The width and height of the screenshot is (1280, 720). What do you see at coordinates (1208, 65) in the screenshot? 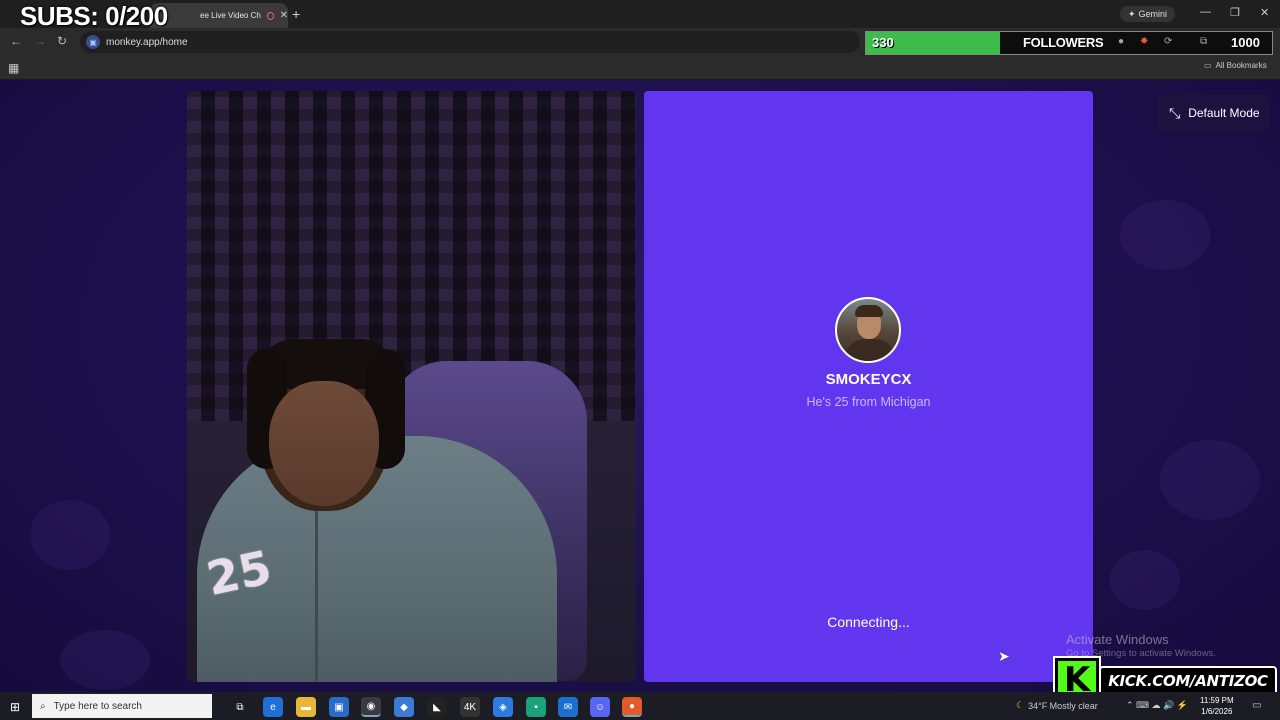
I see `folder-icon: ▭` at bounding box center [1208, 65].